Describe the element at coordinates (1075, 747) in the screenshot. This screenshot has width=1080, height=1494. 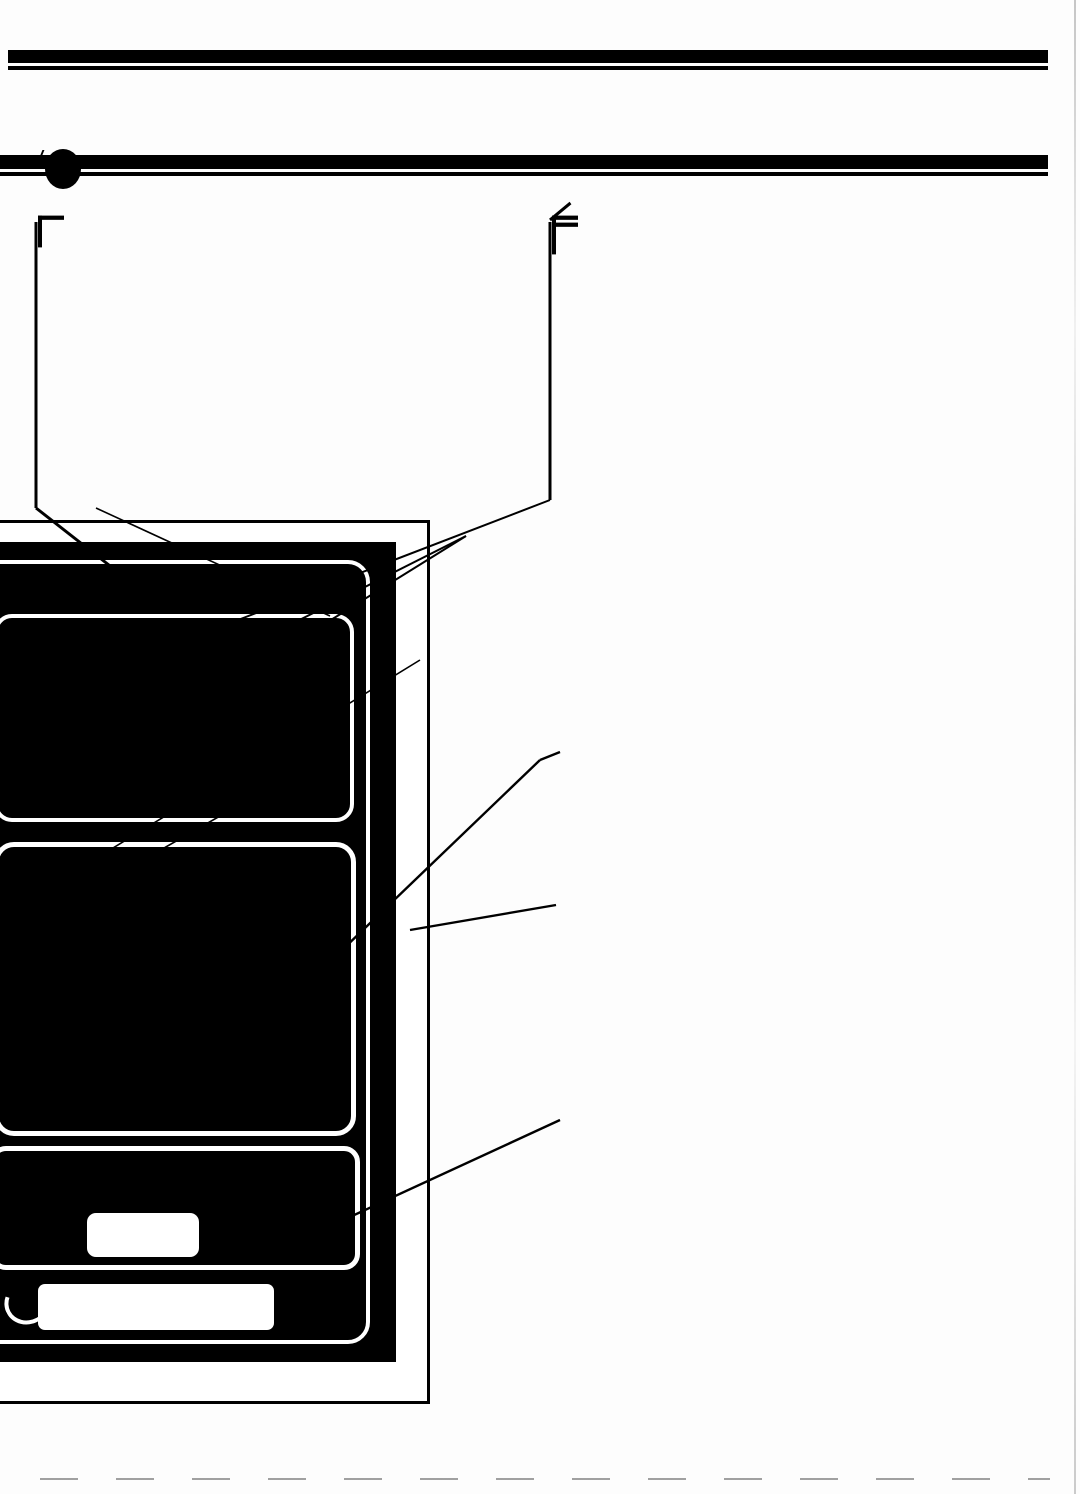
I see `scan-edge-artifact` at that location.